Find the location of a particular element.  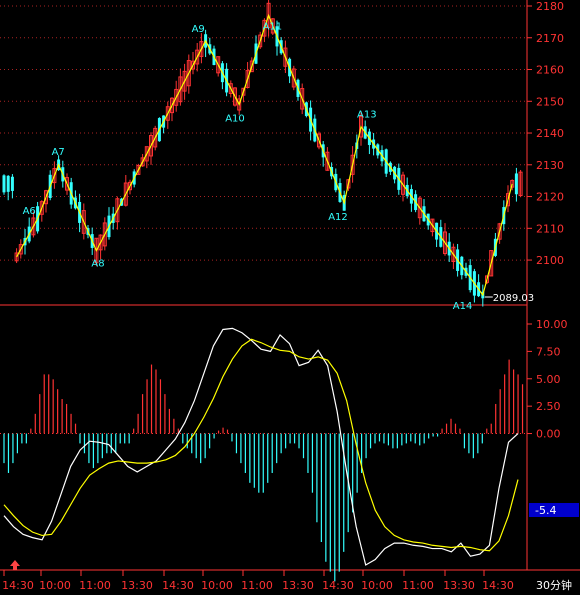

wave-label-a10: A10 is located at coordinates (235, 118).